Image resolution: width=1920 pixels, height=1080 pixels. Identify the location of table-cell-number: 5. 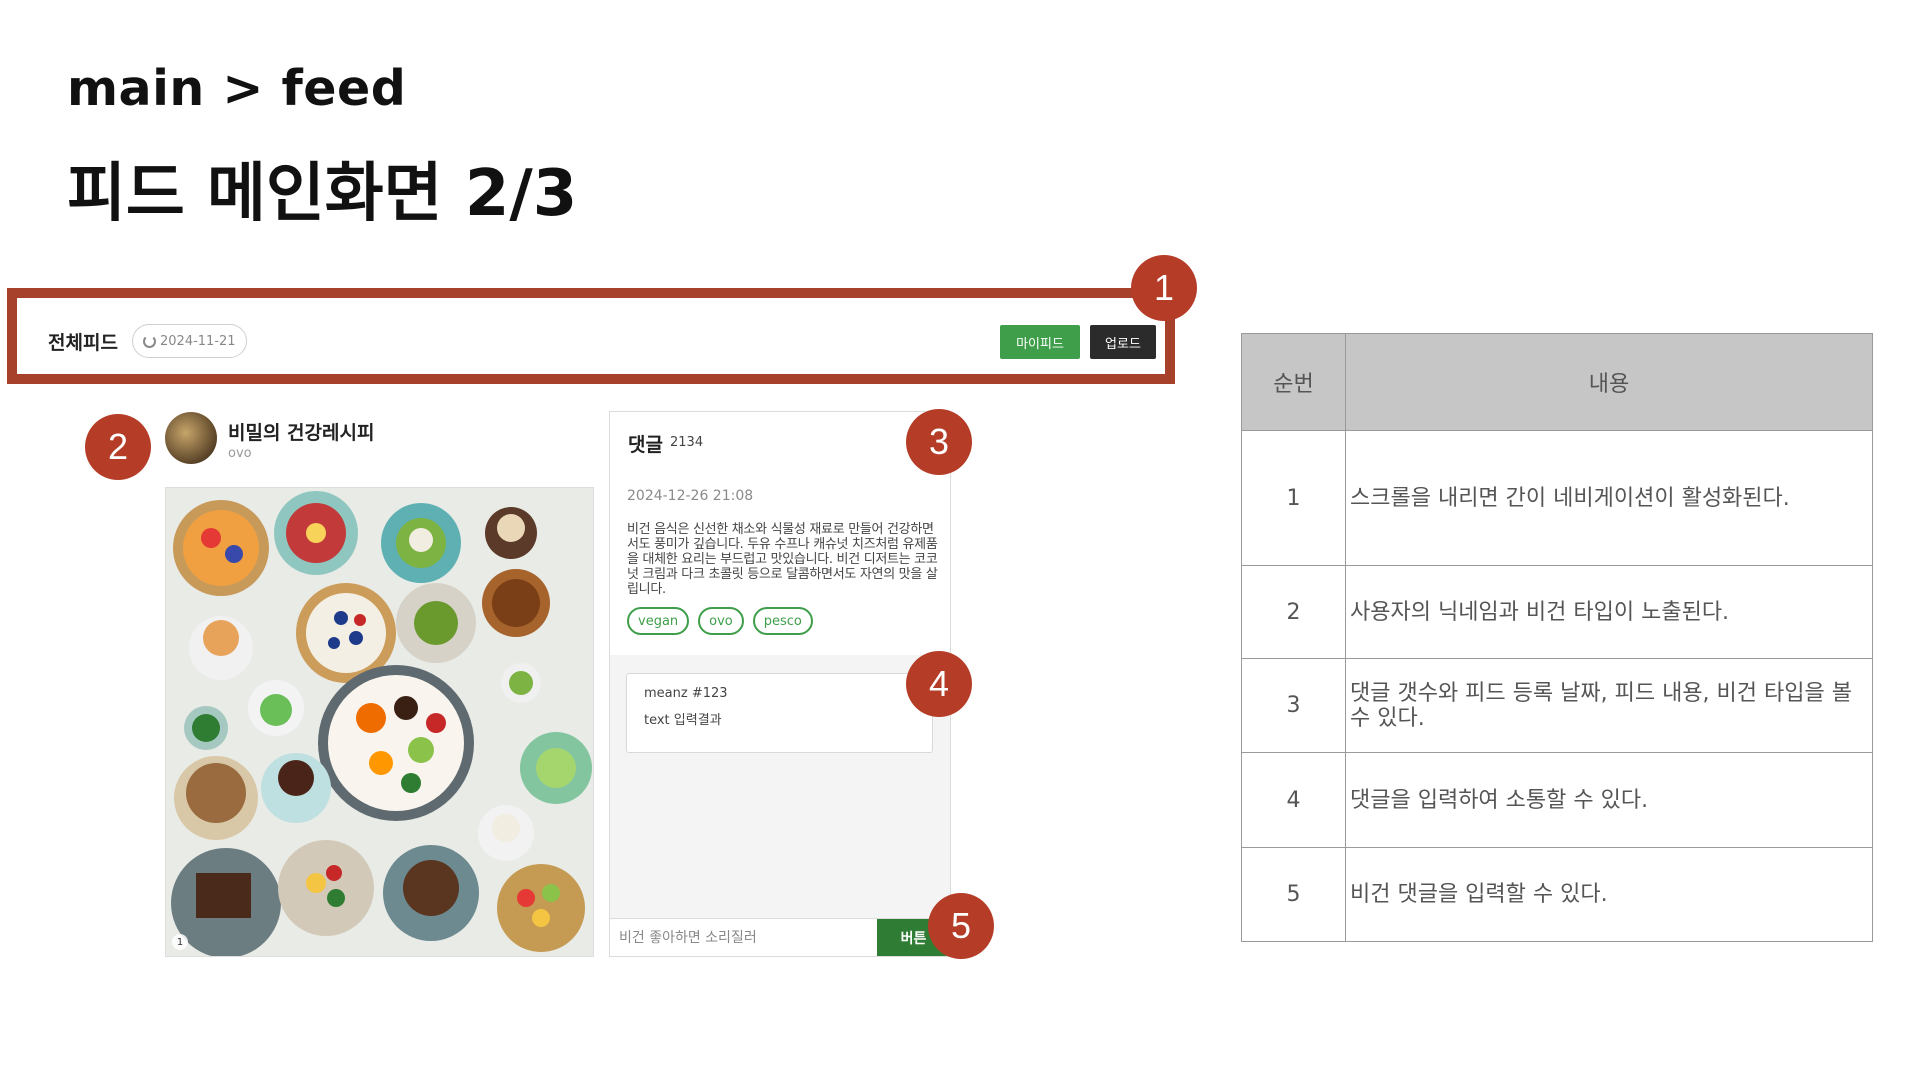
(1293, 894).